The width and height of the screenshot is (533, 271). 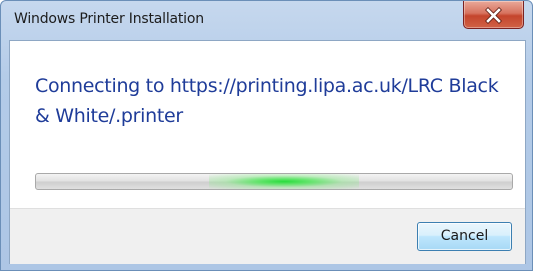 I want to click on progress-indicator, so click(x=284, y=181).